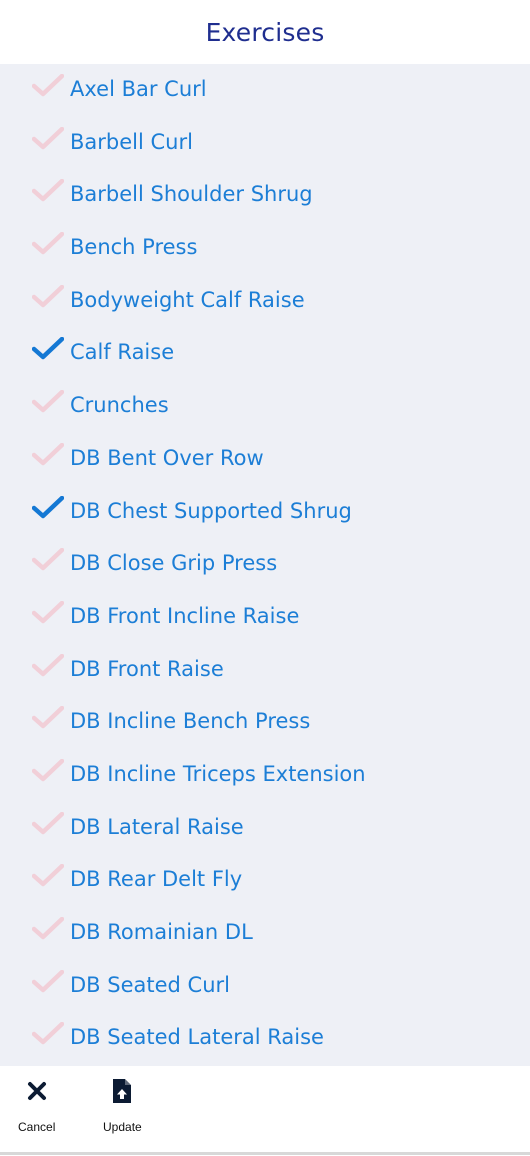 The image size is (530, 1156). Describe the element at coordinates (191, 194) in the screenshot. I see `exercise-label: Barbell Shoulder Shrug` at that location.